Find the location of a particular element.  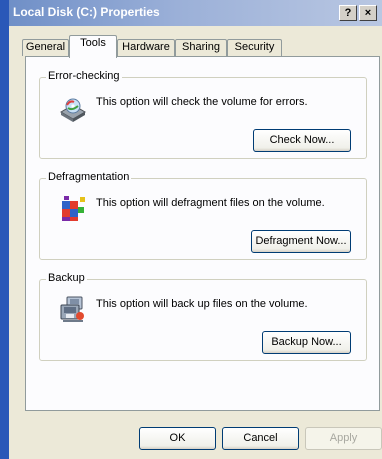

tab-tools: Tools is located at coordinates (93, 46).